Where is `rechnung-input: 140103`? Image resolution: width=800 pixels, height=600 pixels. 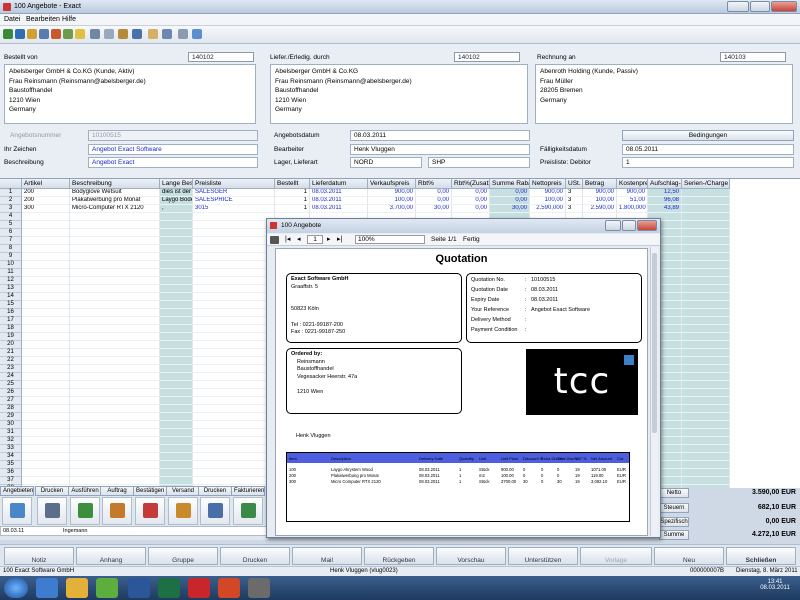
rechnung-input: 140103 is located at coordinates (753, 57).